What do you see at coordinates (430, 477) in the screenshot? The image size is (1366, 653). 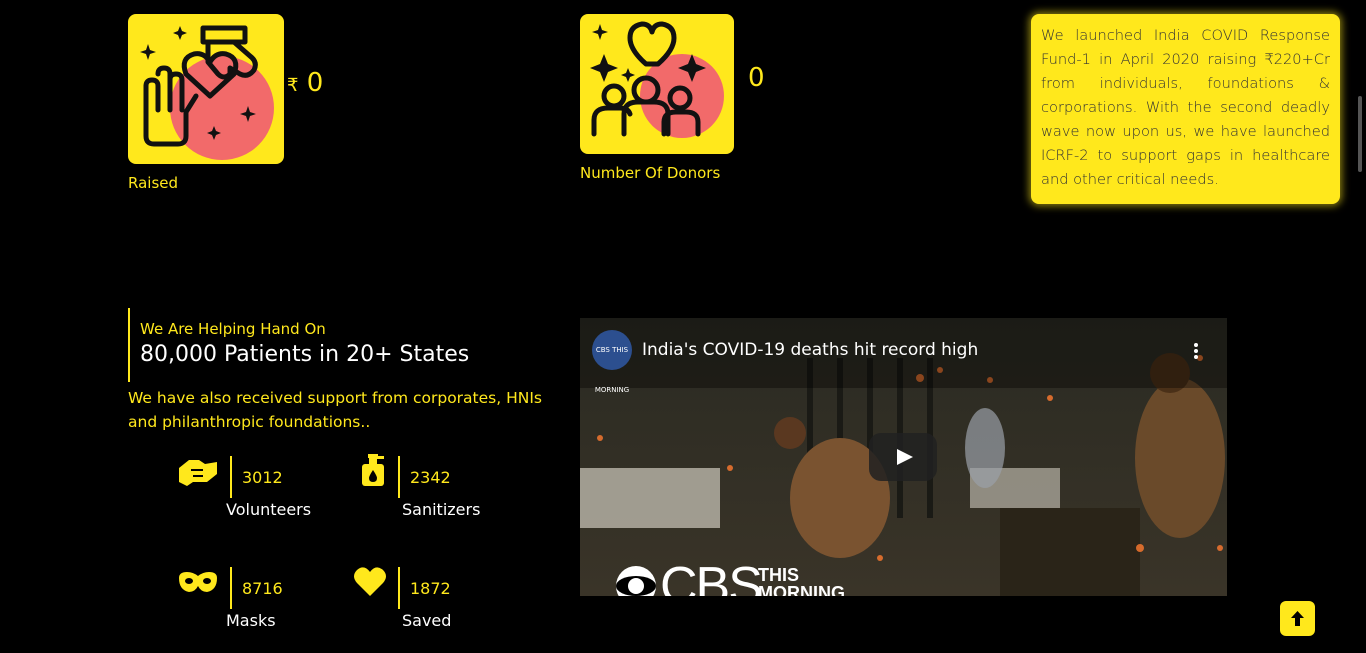 I see `metric-value: 2342` at bounding box center [430, 477].